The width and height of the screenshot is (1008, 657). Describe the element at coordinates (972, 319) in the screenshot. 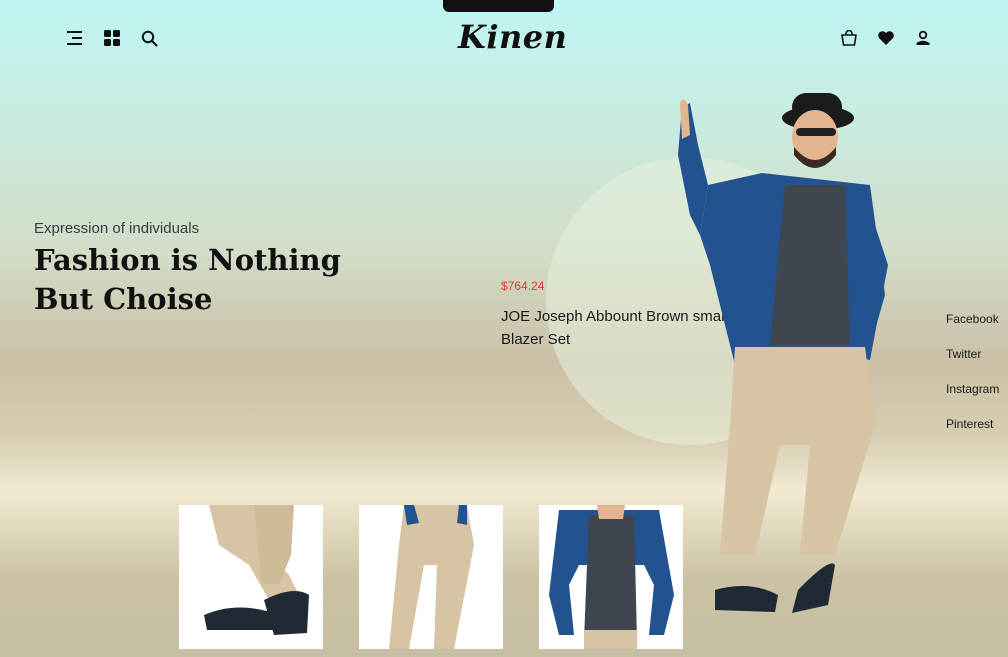

I see `social-link-facebook: Facebook` at that location.